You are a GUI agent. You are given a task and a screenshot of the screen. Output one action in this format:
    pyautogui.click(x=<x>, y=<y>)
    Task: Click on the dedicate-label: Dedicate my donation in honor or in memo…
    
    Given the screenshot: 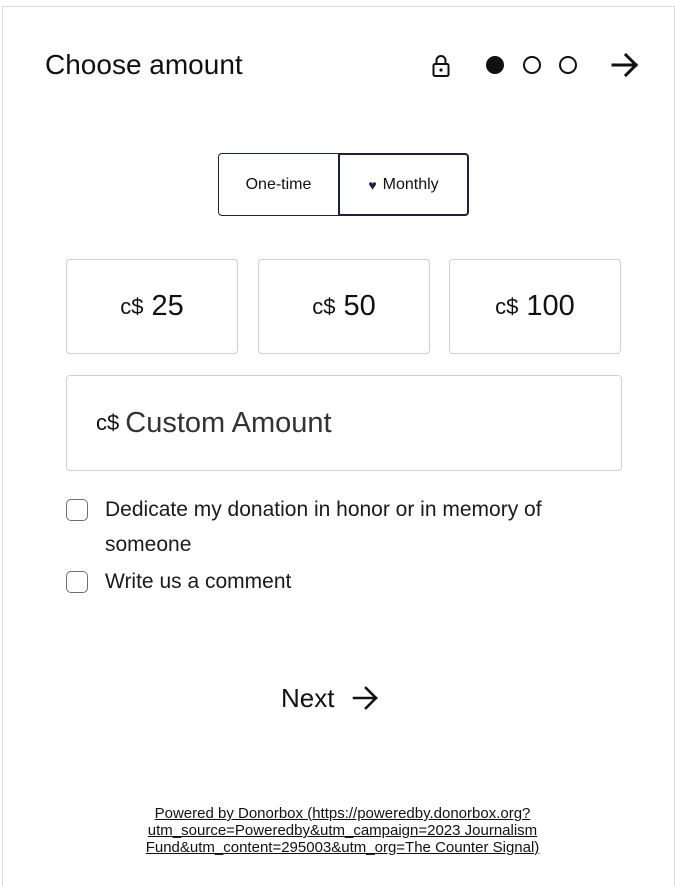 What is the action you would take?
    pyautogui.click(x=323, y=527)
    